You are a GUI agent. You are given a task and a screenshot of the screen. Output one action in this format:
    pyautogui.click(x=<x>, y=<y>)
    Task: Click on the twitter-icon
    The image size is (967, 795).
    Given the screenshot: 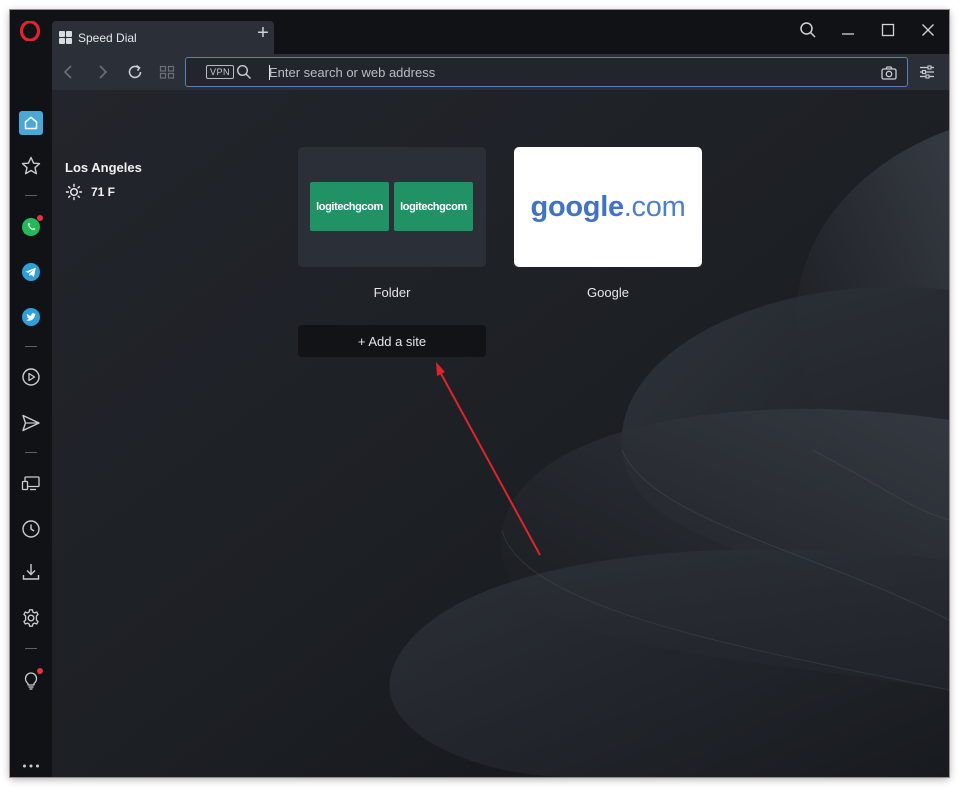 What is the action you would take?
    pyautogui.click(x=31, y=317)
    